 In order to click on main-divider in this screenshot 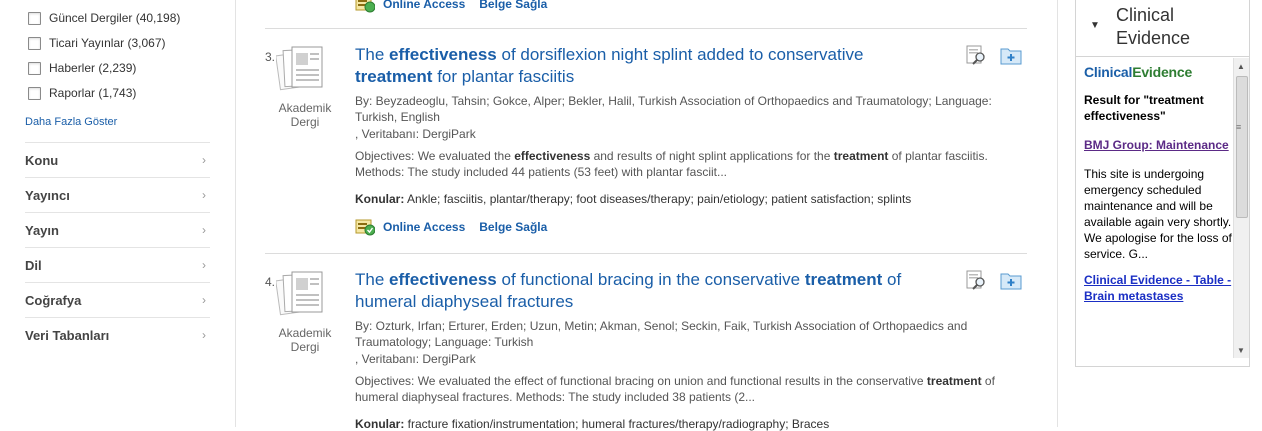, I will do `click(1057, 213)`.